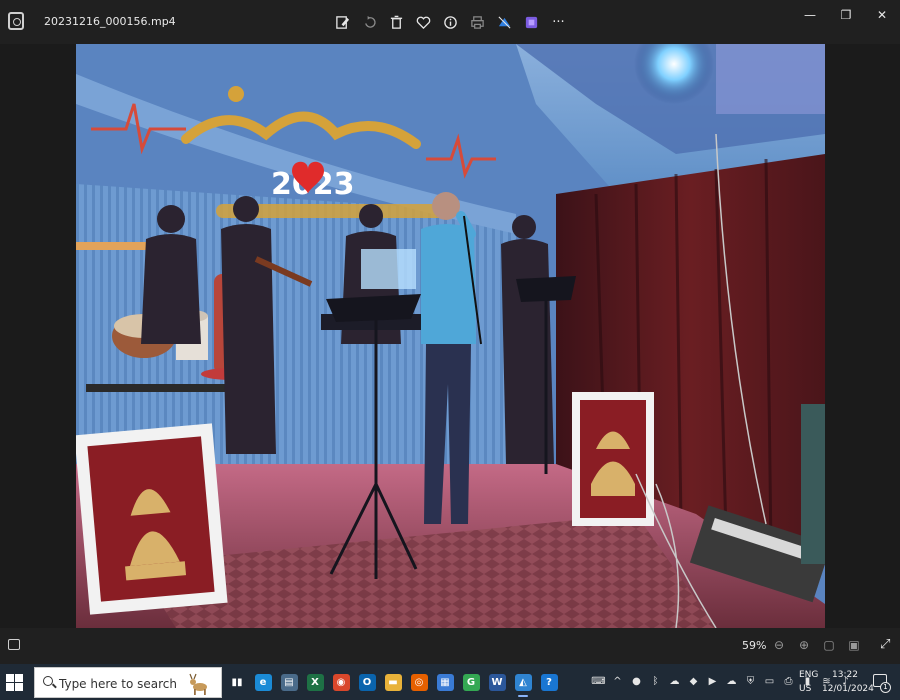  I want to click on title-bar: 20231216_000156.mp4 ··· — ❐ ✕, so click(450, 22).